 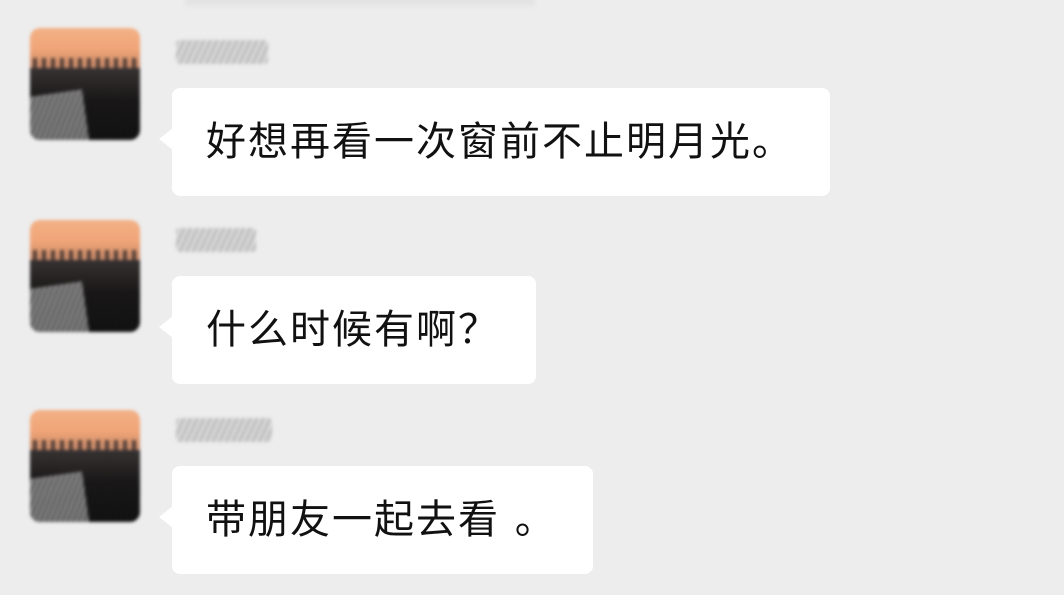 I want to click on message-bubble: 好想再看一次窗前不止明月光。, so click(x=494, y=142).